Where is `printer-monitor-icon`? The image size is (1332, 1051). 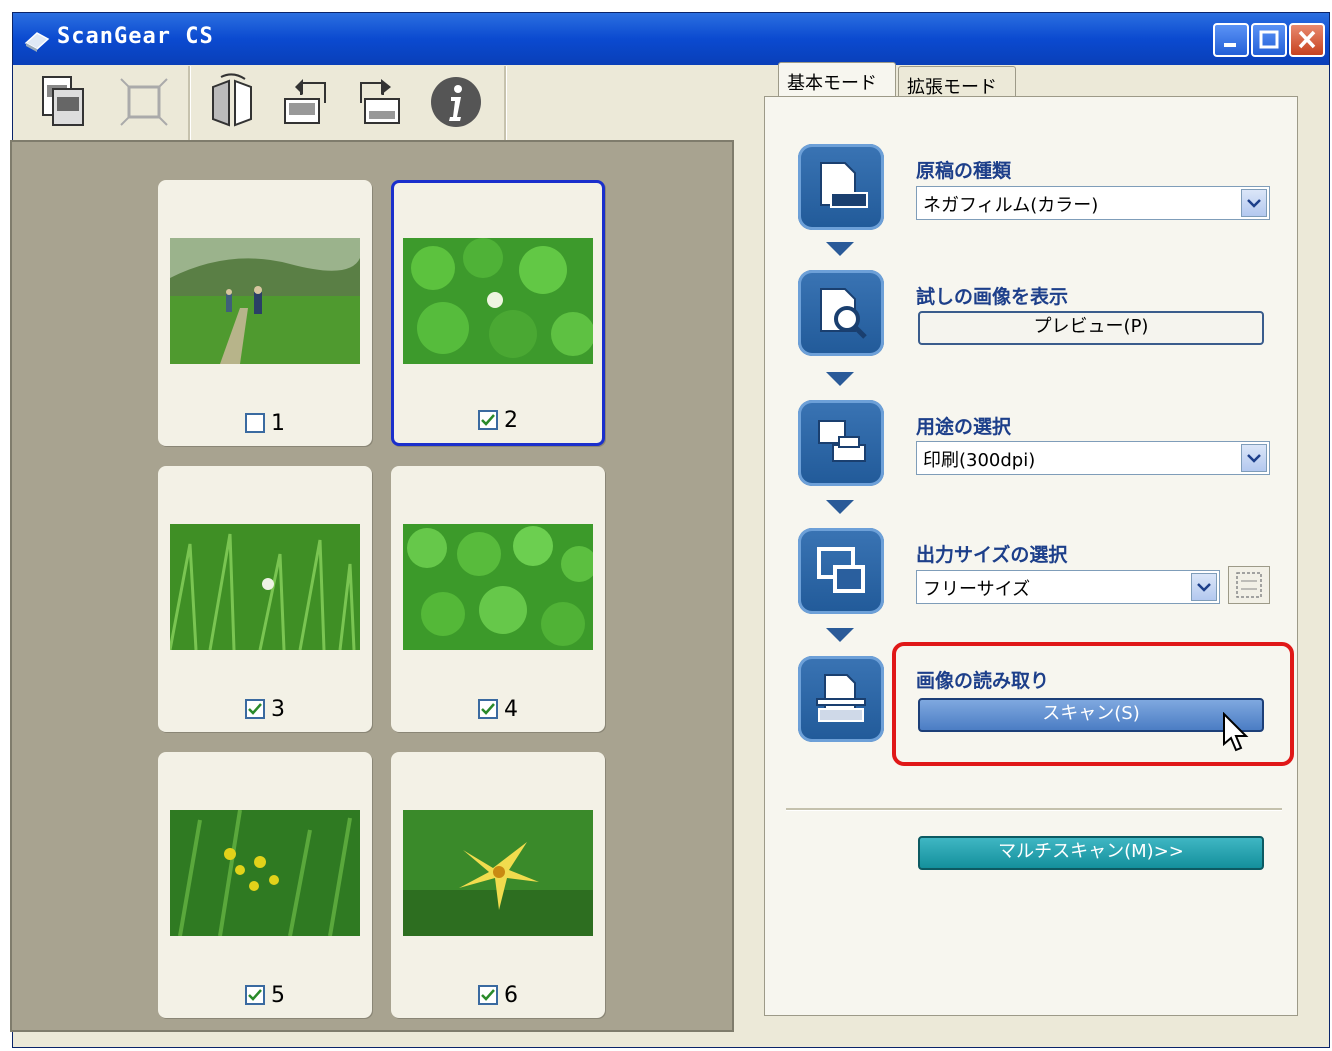 printer-monitor-icon is located at coordinates (842, 441).